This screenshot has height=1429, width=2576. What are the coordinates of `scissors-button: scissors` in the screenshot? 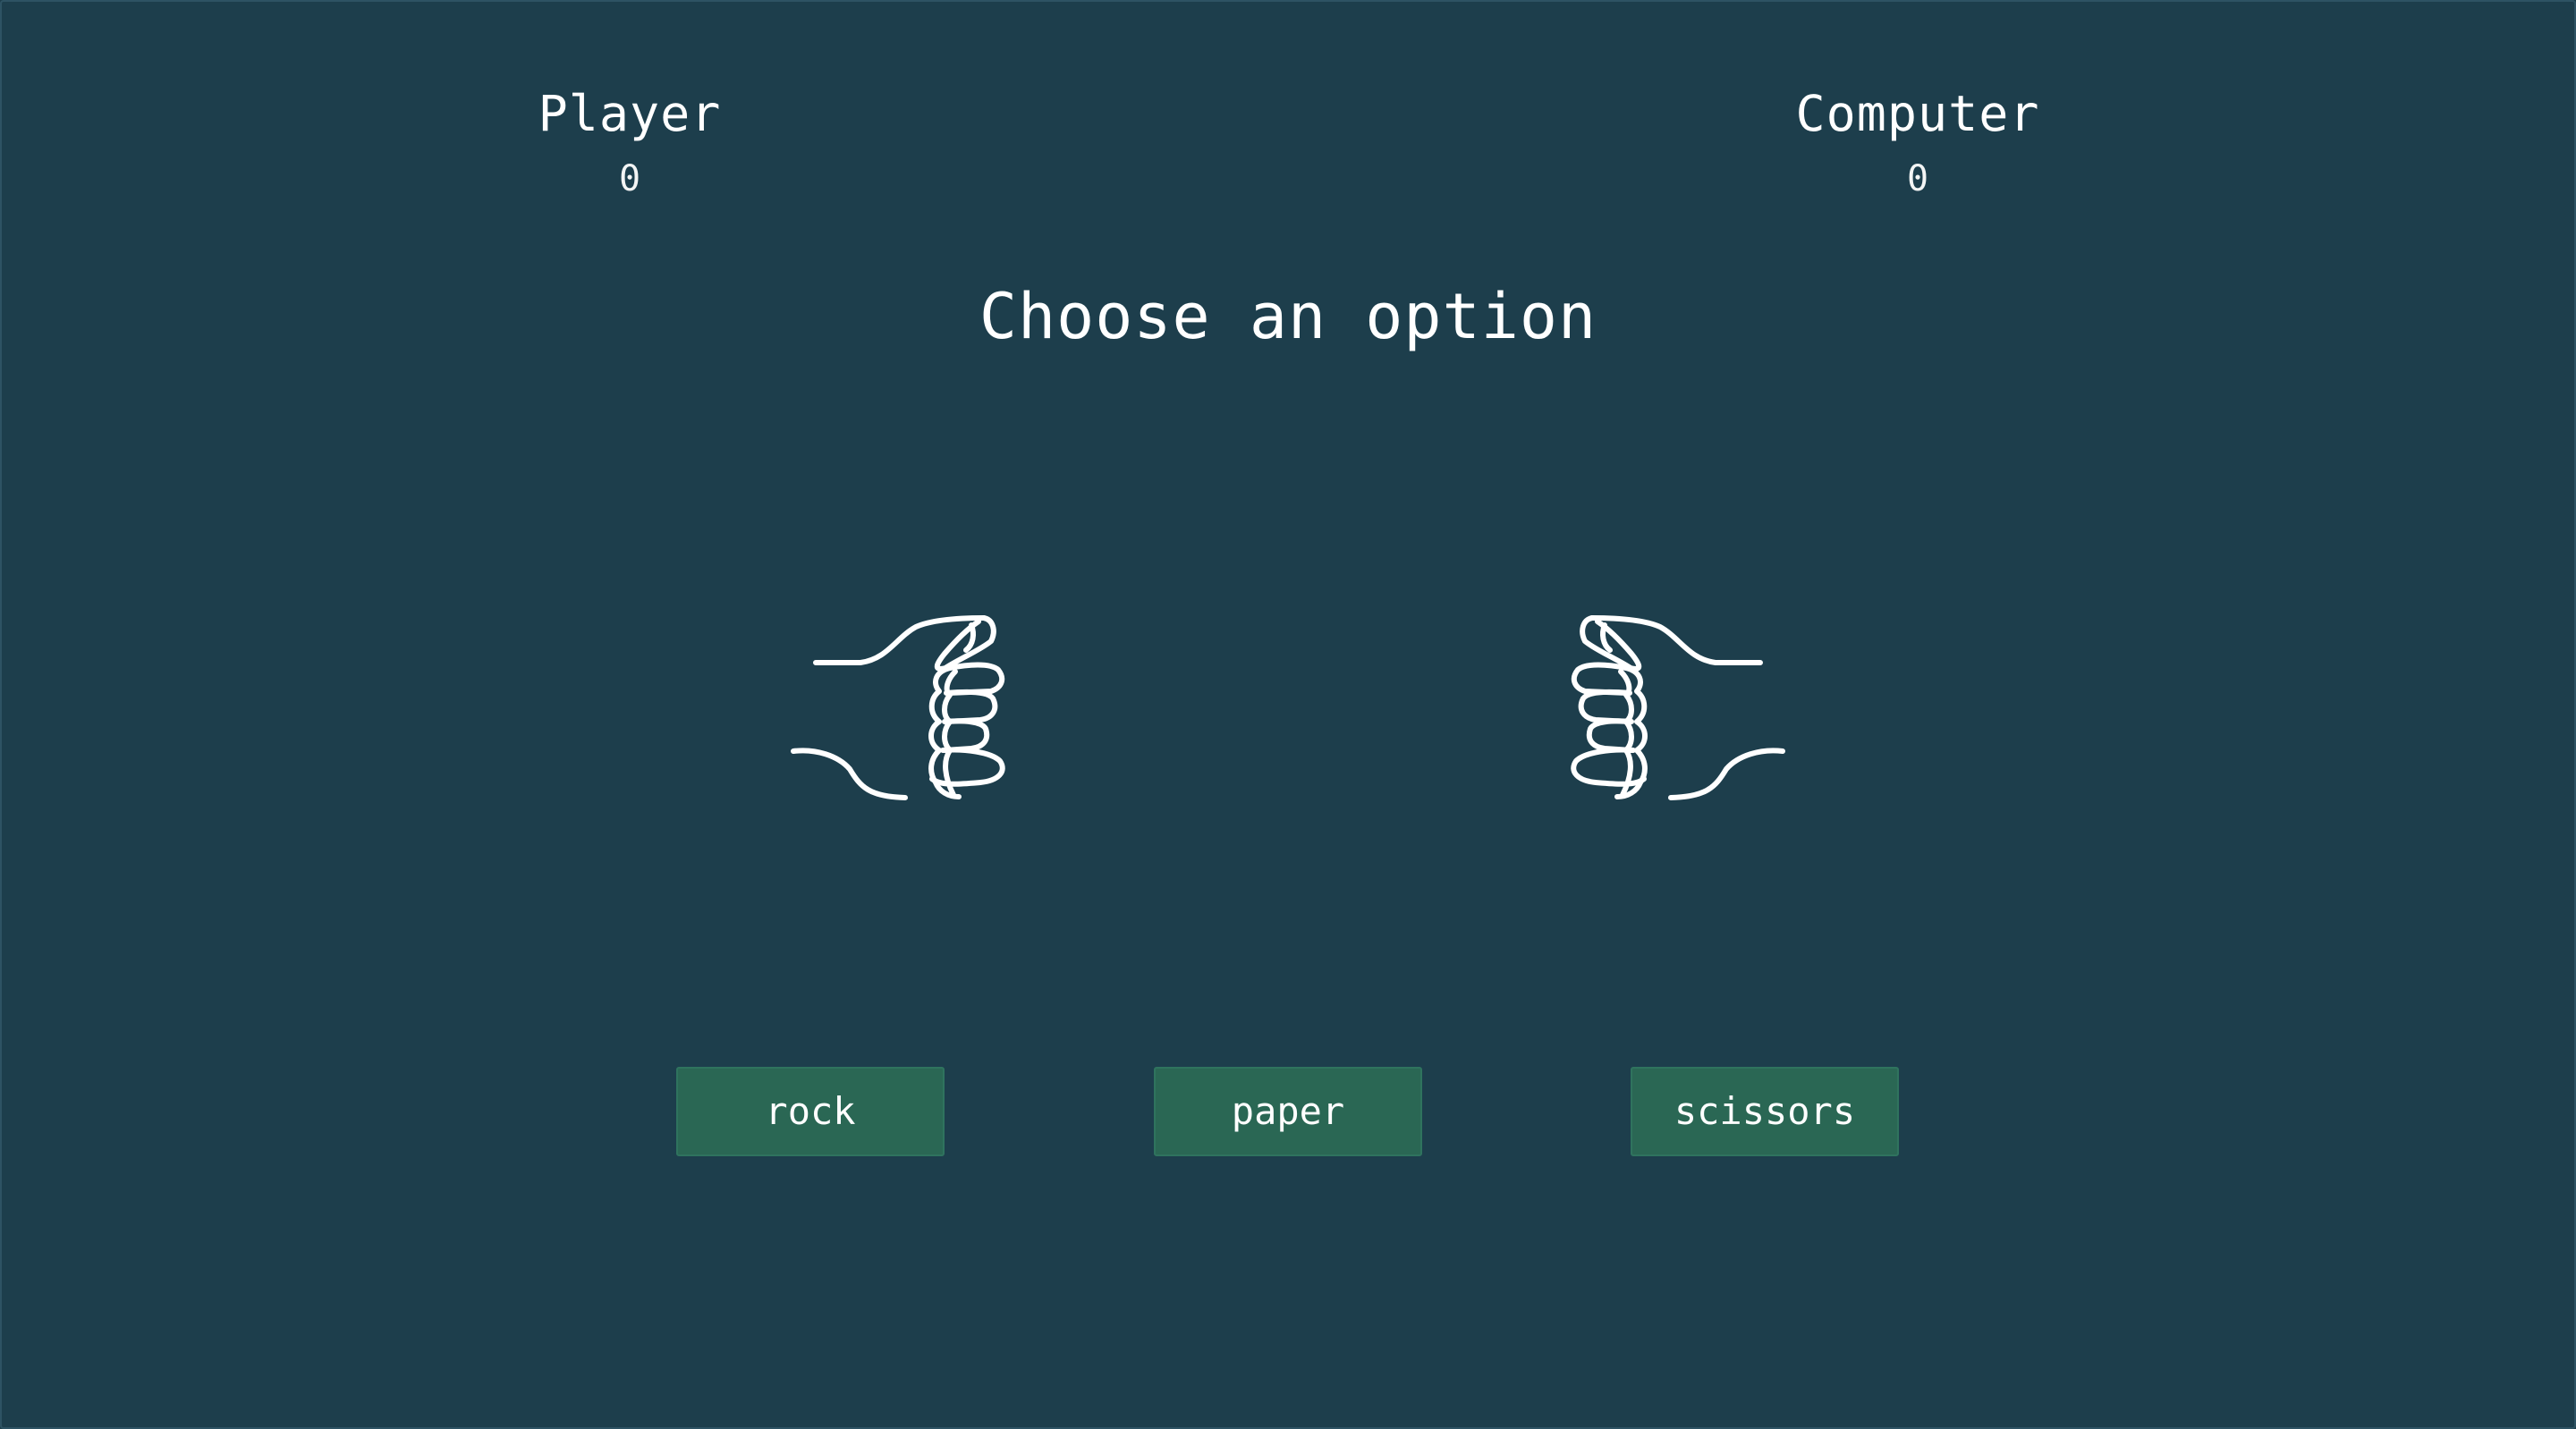 It's located at (1765, 1111).